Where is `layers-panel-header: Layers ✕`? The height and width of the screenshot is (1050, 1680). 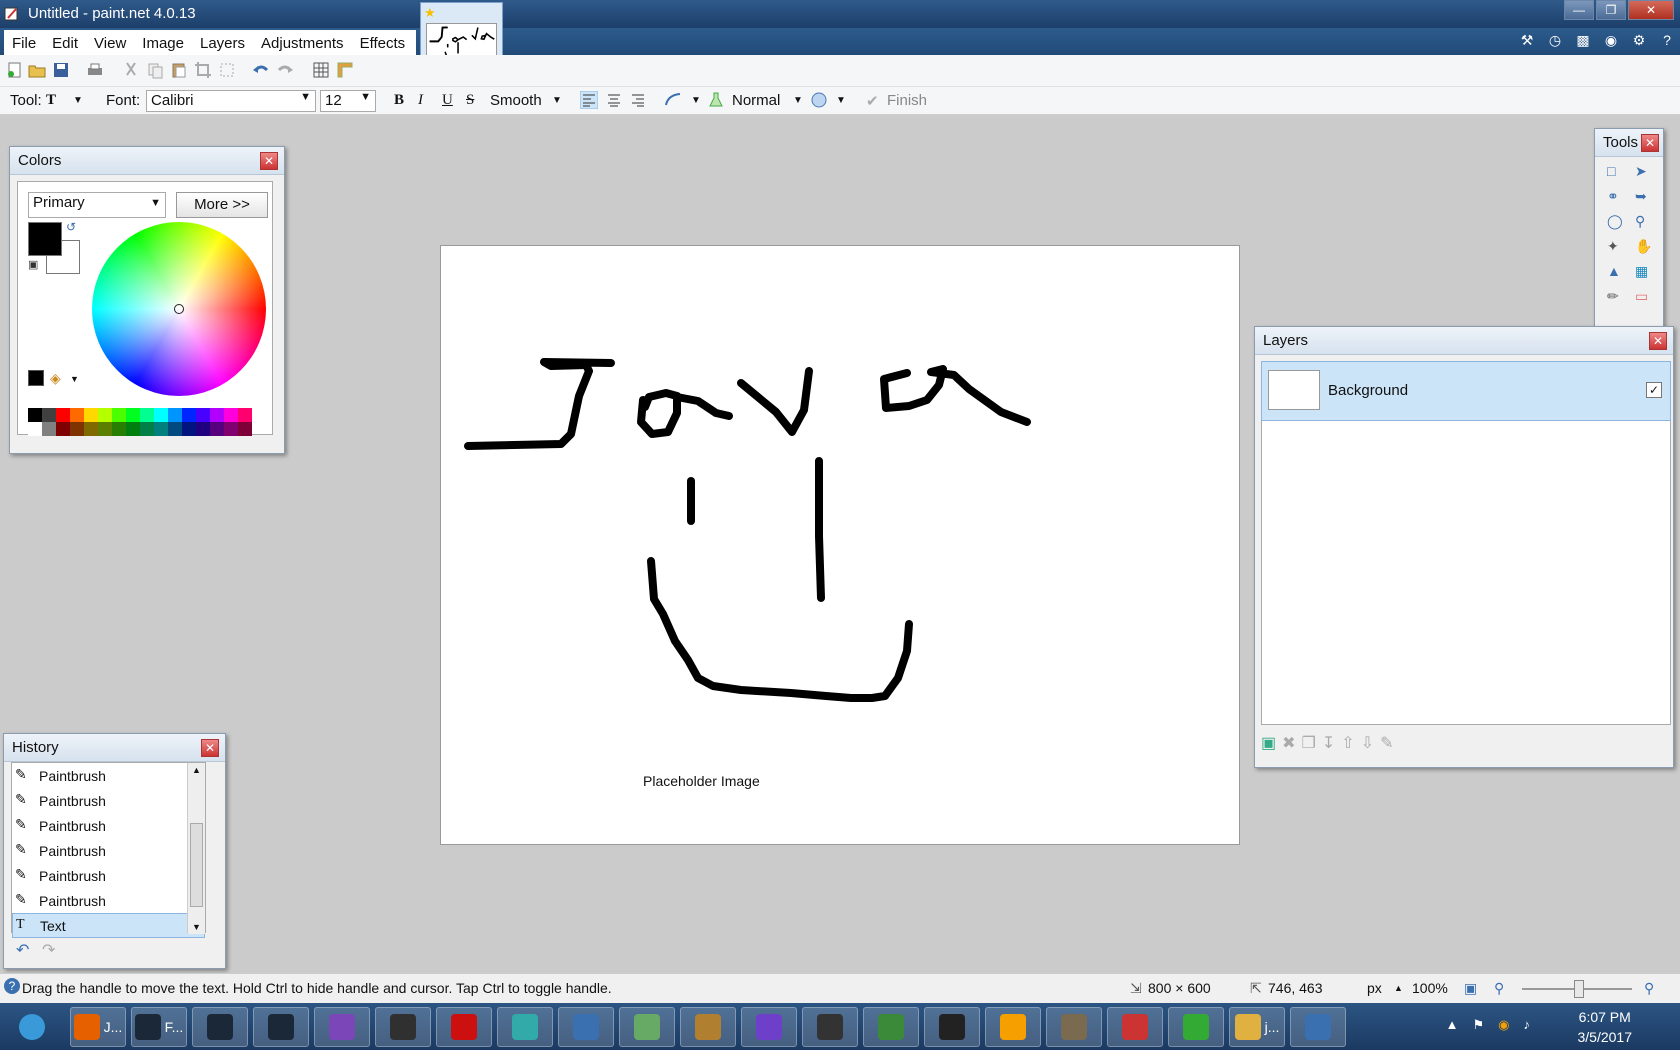
layers-panel-header: Layers ✕ is located at coordinates (1464, 341).